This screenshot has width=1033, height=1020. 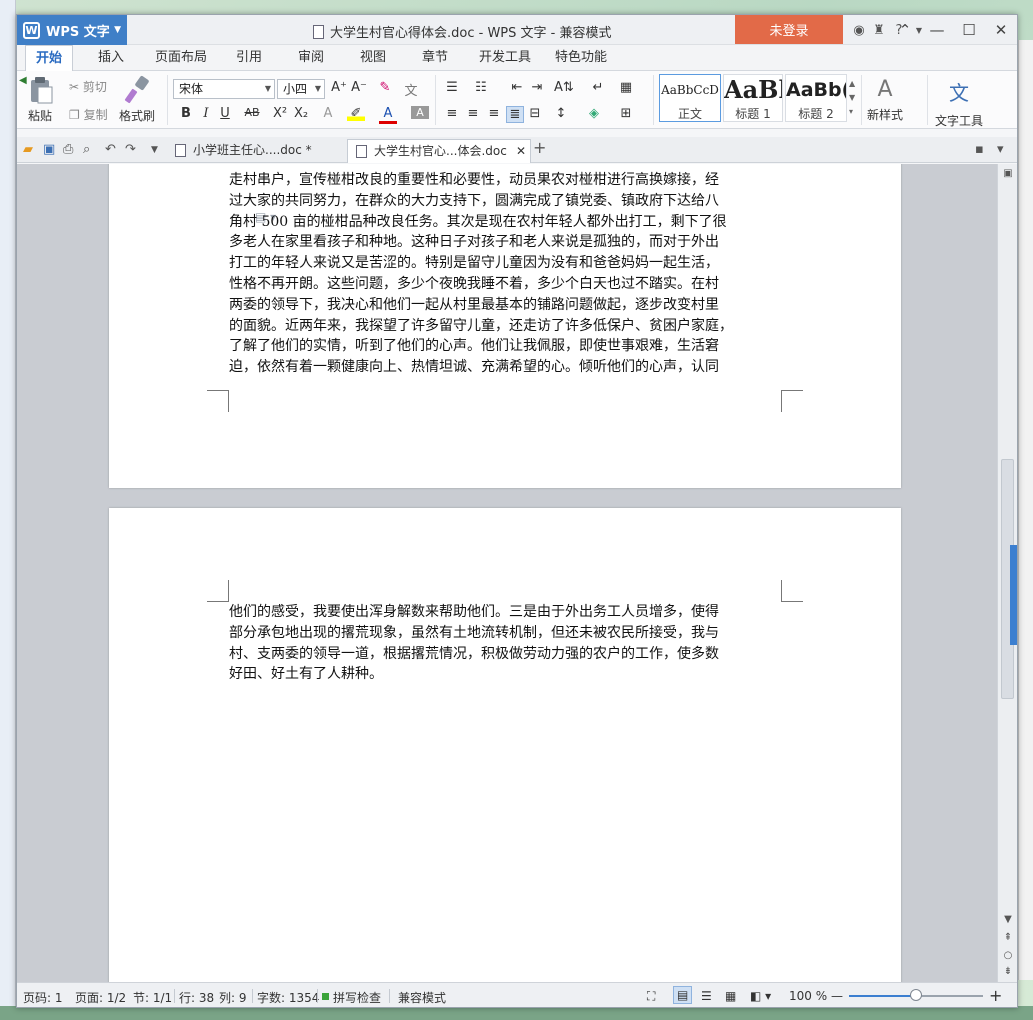 I want to click on tab-chapter: 章节, so click(x=435, y=58).